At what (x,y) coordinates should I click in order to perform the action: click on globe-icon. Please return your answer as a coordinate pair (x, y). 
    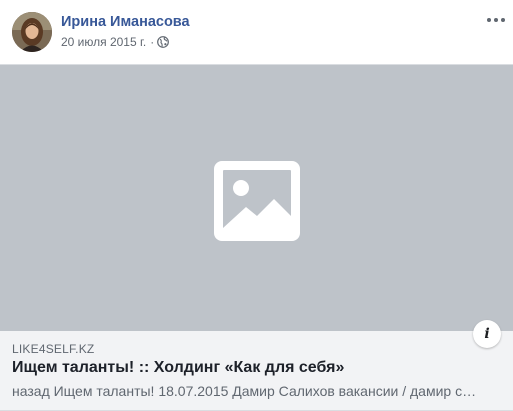
    Looking at the image, I should click on (163, 42).